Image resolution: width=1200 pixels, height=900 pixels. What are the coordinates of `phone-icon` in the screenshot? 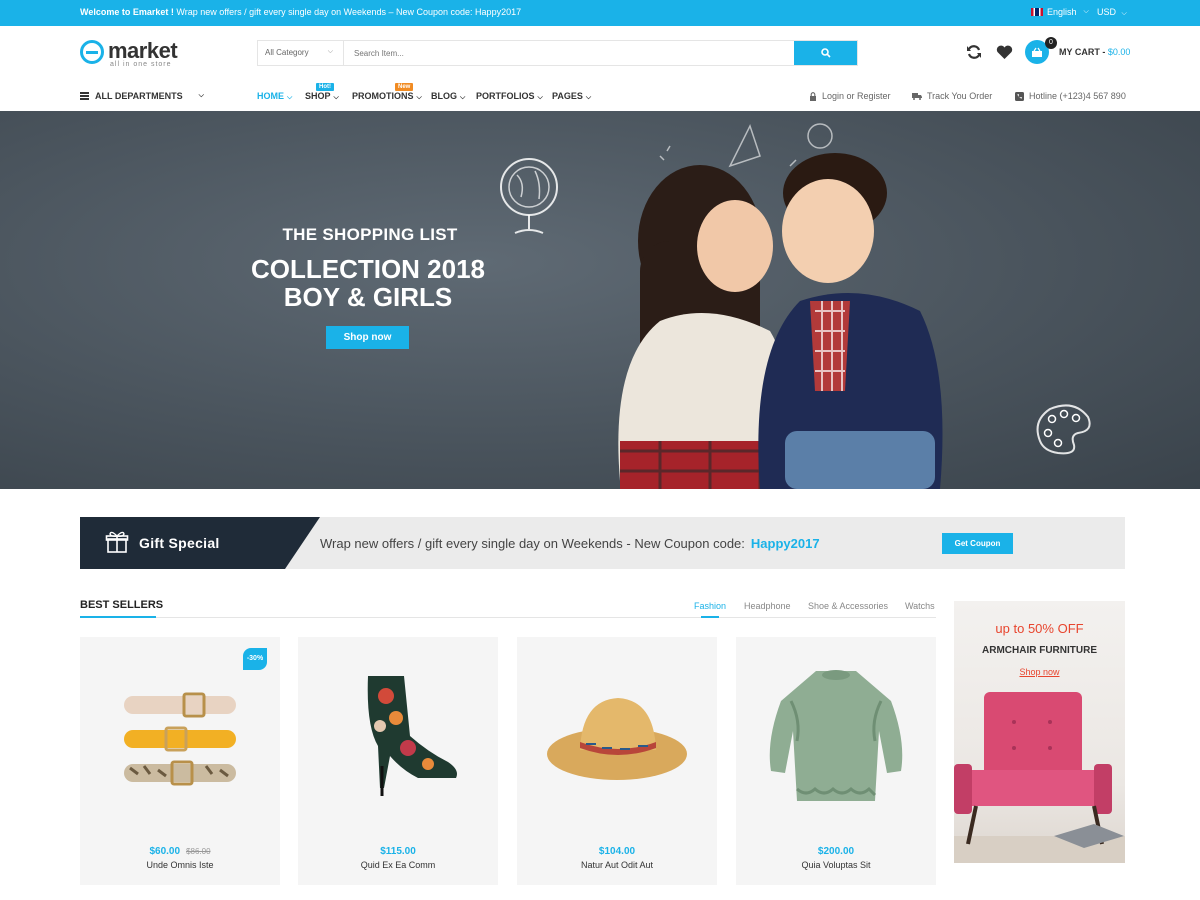 It's located at (1019, 96).